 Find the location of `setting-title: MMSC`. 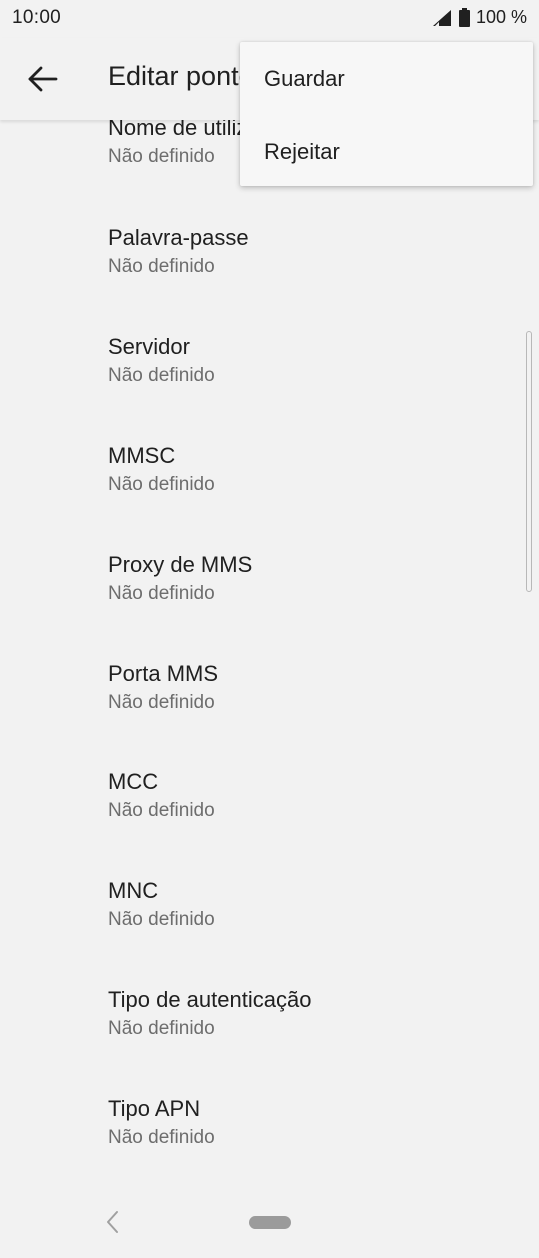

setting-title: MMSC is located at coordinates (142, 455).